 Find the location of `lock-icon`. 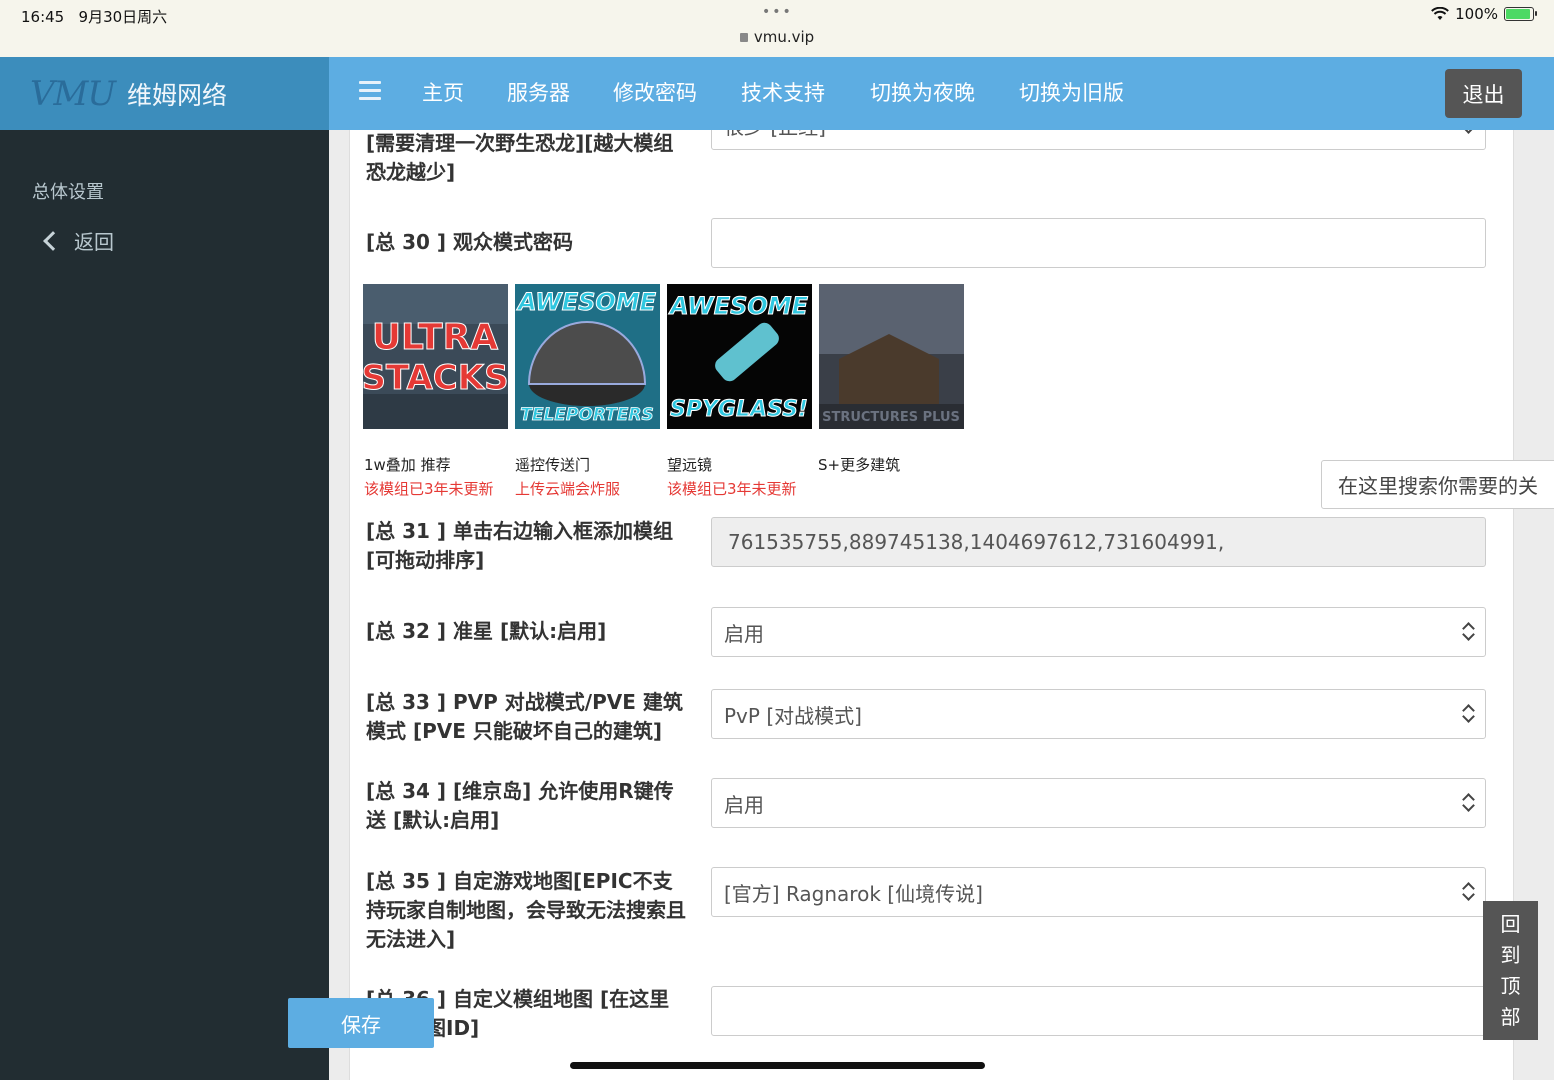

lock-icon is located at coordinates (743, 37).